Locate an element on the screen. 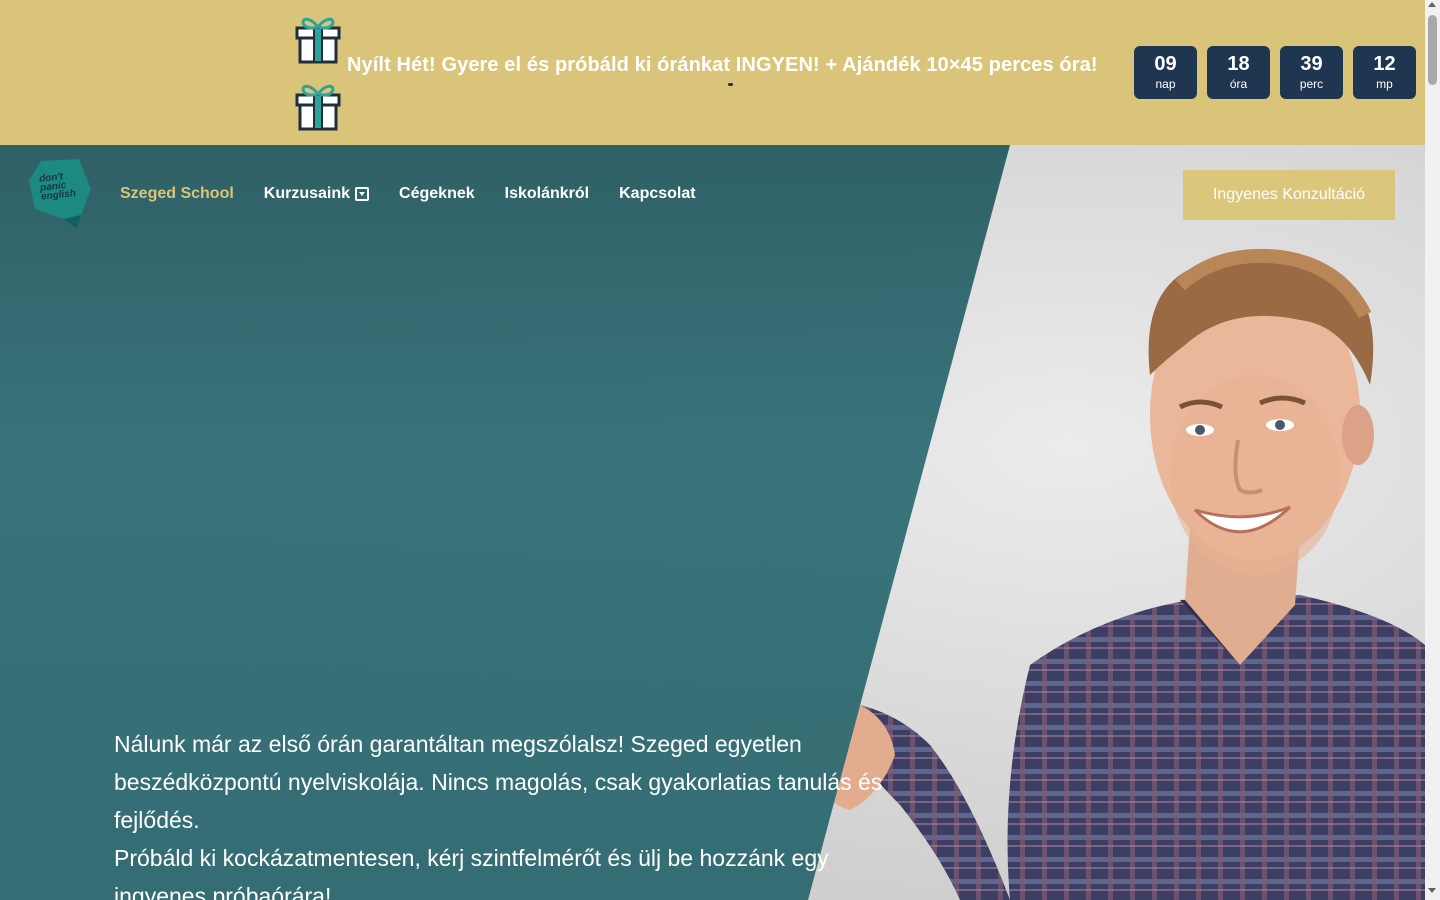 The height and width of the screenshot is (900, 1440). countdown-hours: 18 óra is located at coordinates (1238, 72).